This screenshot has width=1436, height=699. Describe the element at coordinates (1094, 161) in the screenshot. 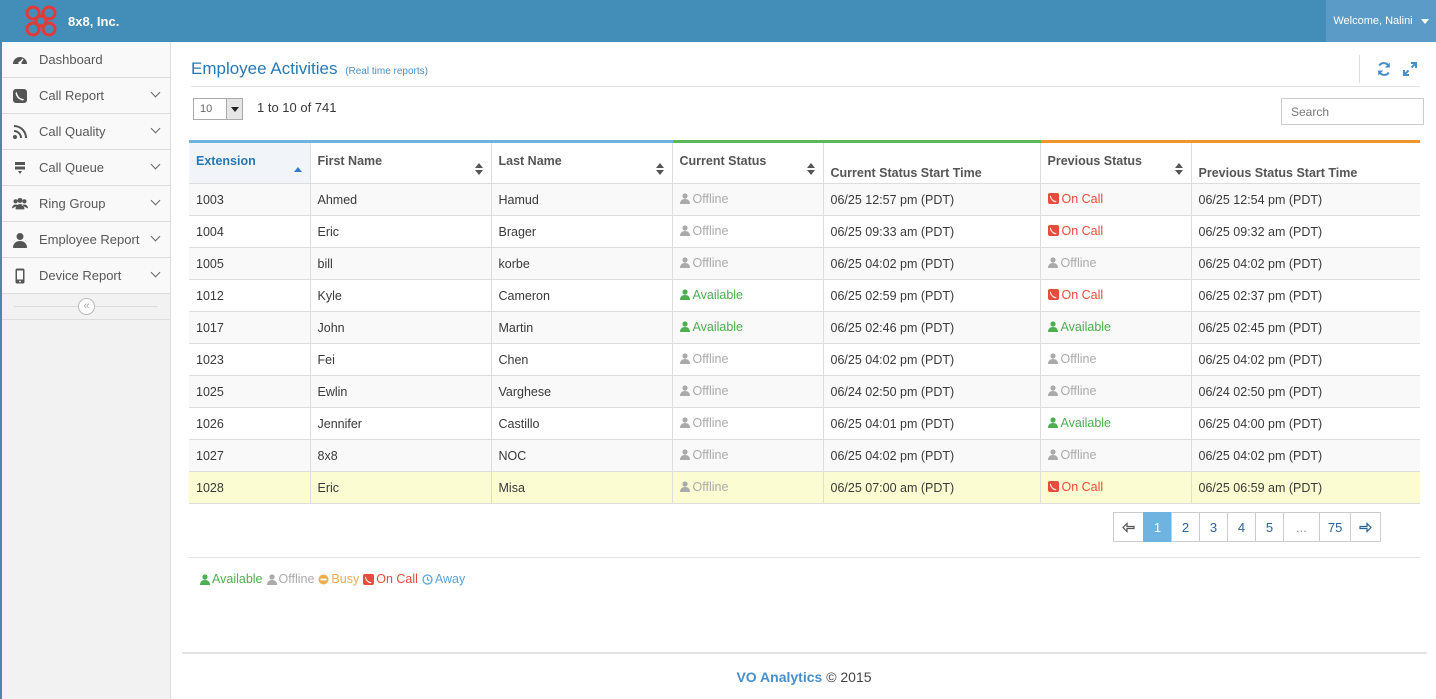

I see `column-header-label: Previous Status` at that location.